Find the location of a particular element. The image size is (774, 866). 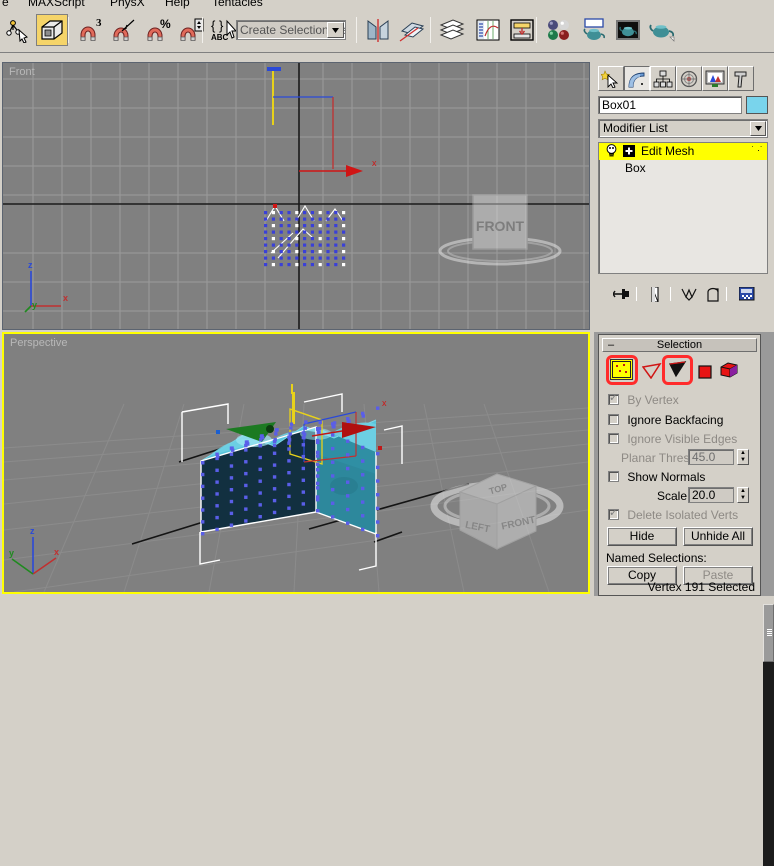

svg-text: ABC is located at coordinates (220, 37).